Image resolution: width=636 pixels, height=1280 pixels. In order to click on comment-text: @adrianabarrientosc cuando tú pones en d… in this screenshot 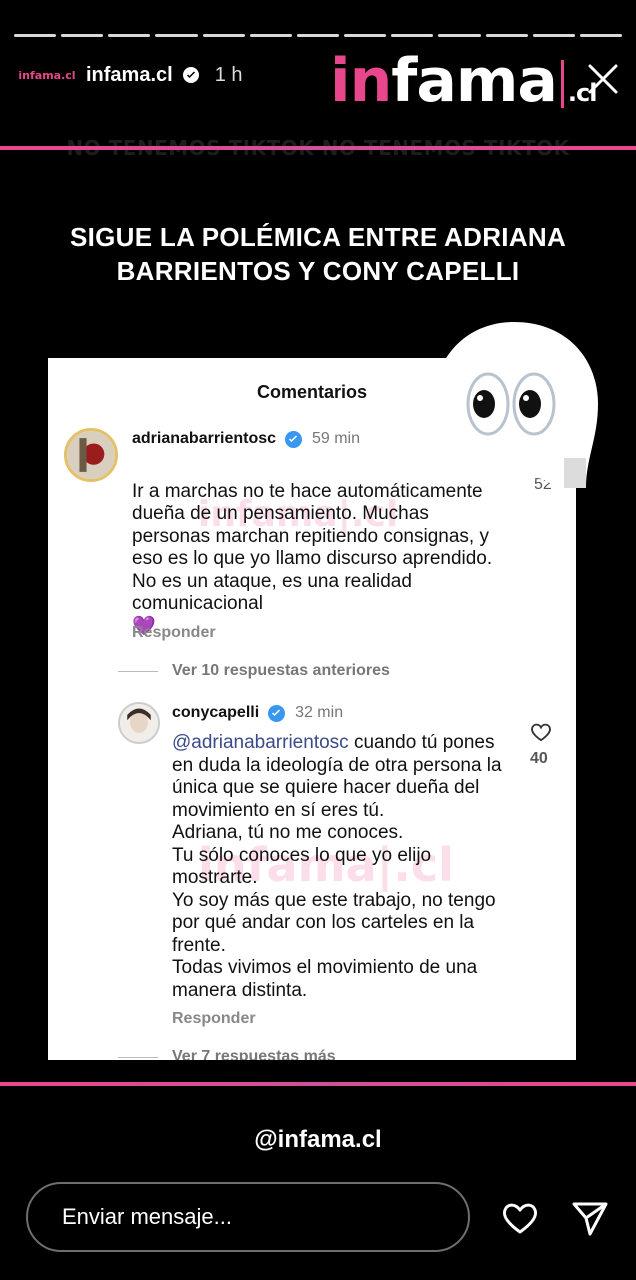, I will do `click(337, 866)`.